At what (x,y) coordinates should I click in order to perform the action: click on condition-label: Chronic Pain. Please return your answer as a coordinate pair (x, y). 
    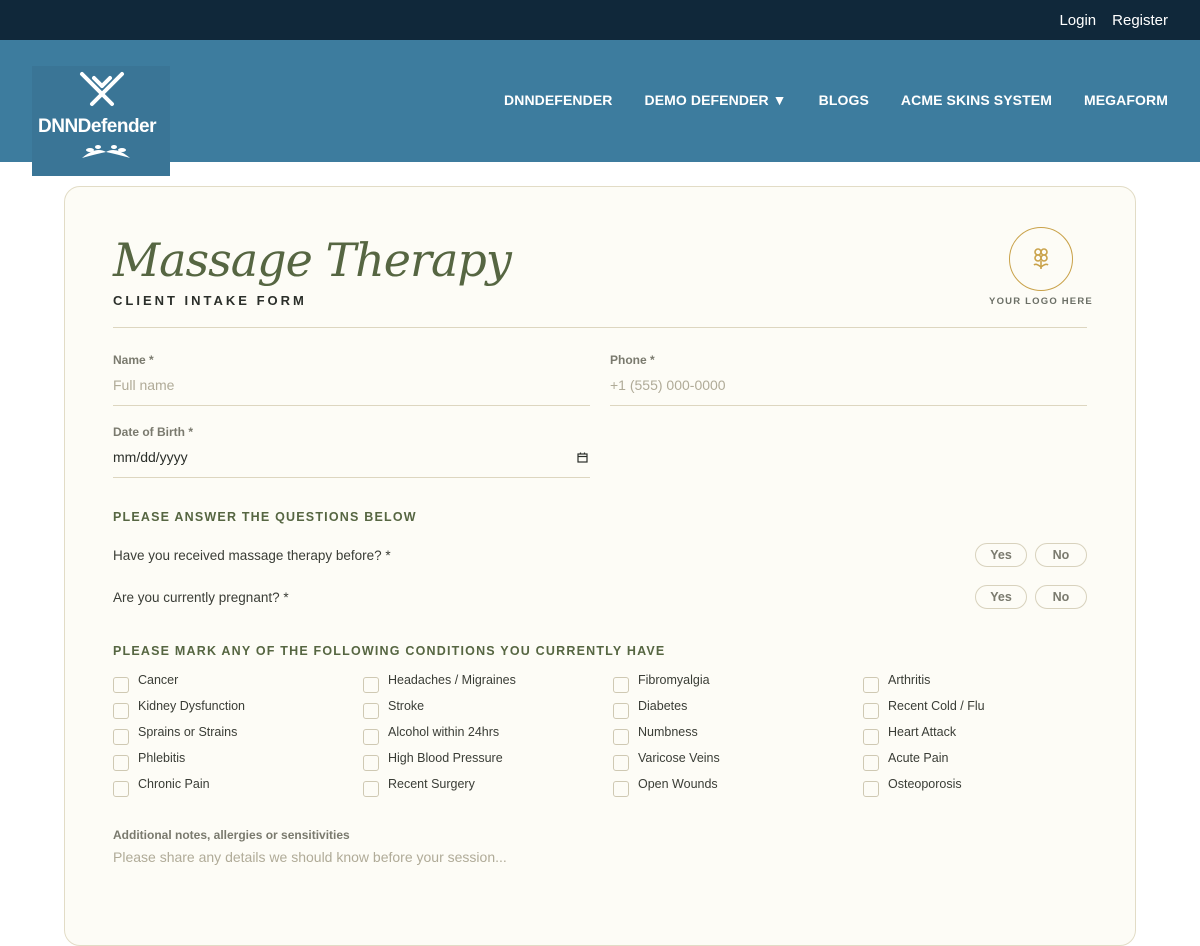
    Looking at the image, I should click on (174, 784).